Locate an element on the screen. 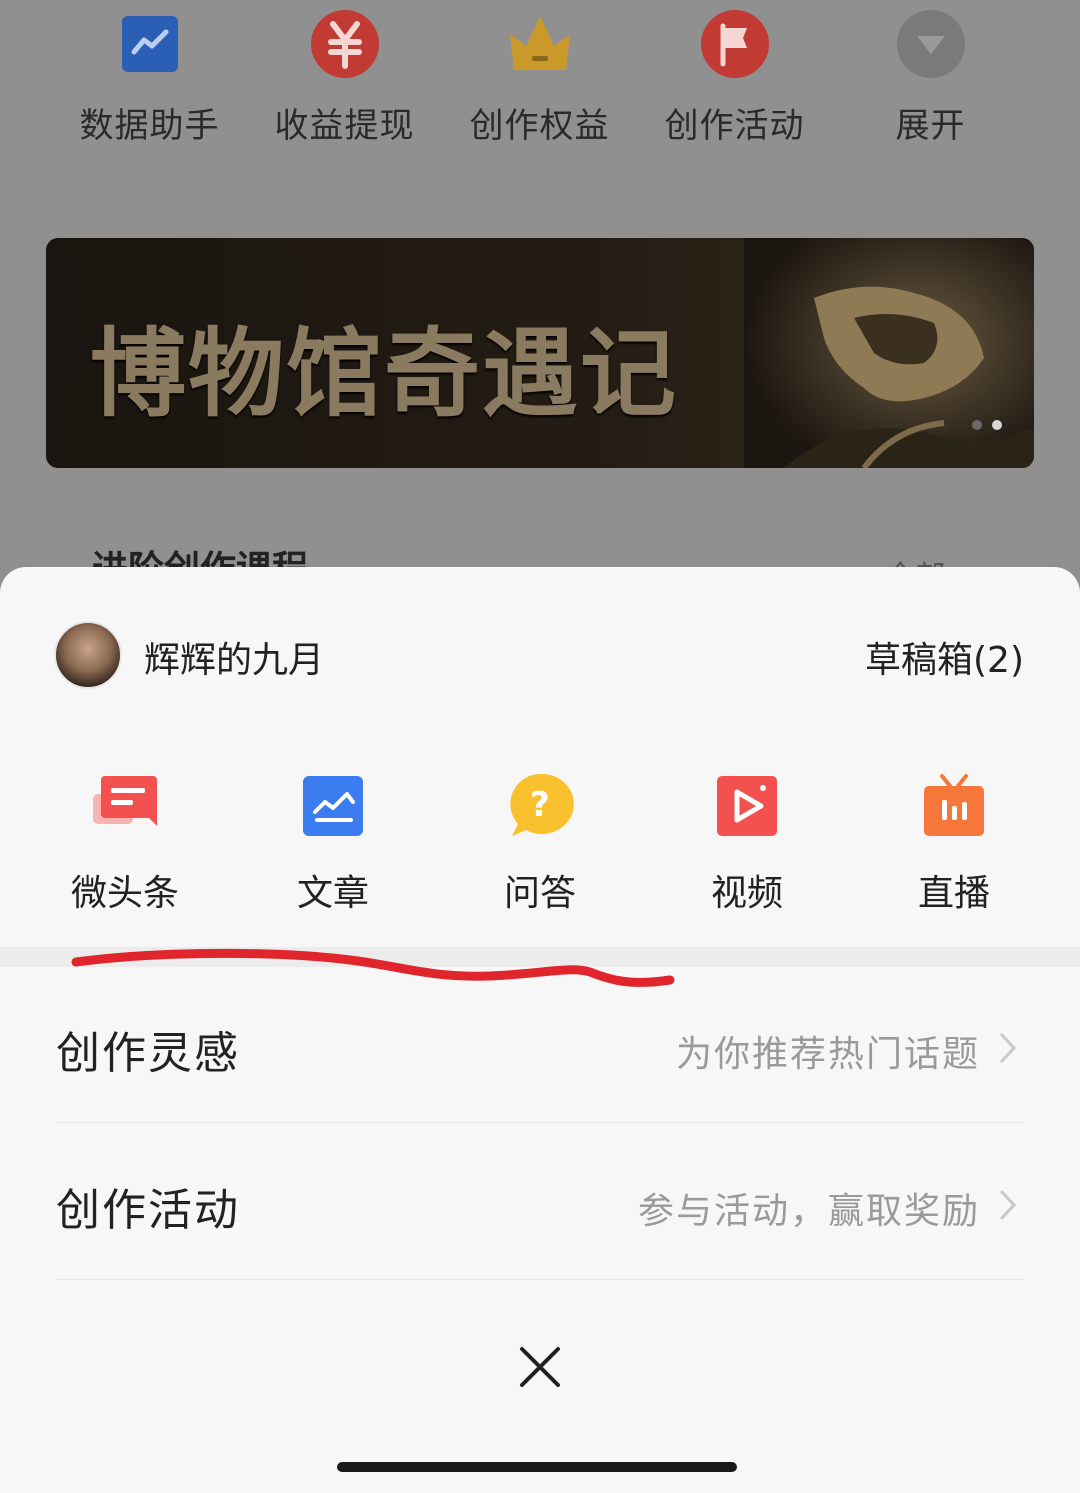 The width and height of the screenshot is (1080, 1493). chart-icon is located at coordinates (149, 44).